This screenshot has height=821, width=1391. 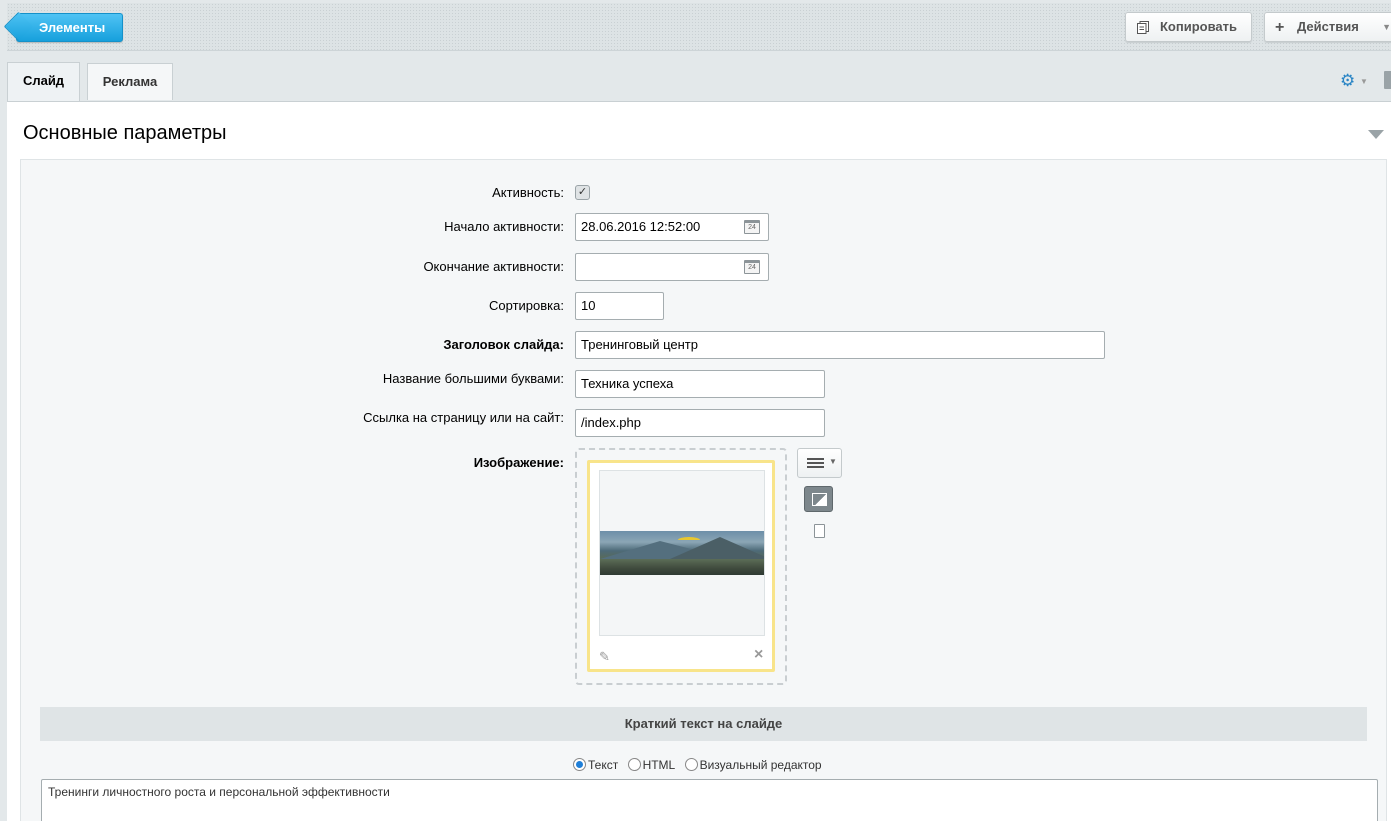 I want to click on text-mode-radios: Текст HTML Визуальный редактор, so click(x=700, y=765).